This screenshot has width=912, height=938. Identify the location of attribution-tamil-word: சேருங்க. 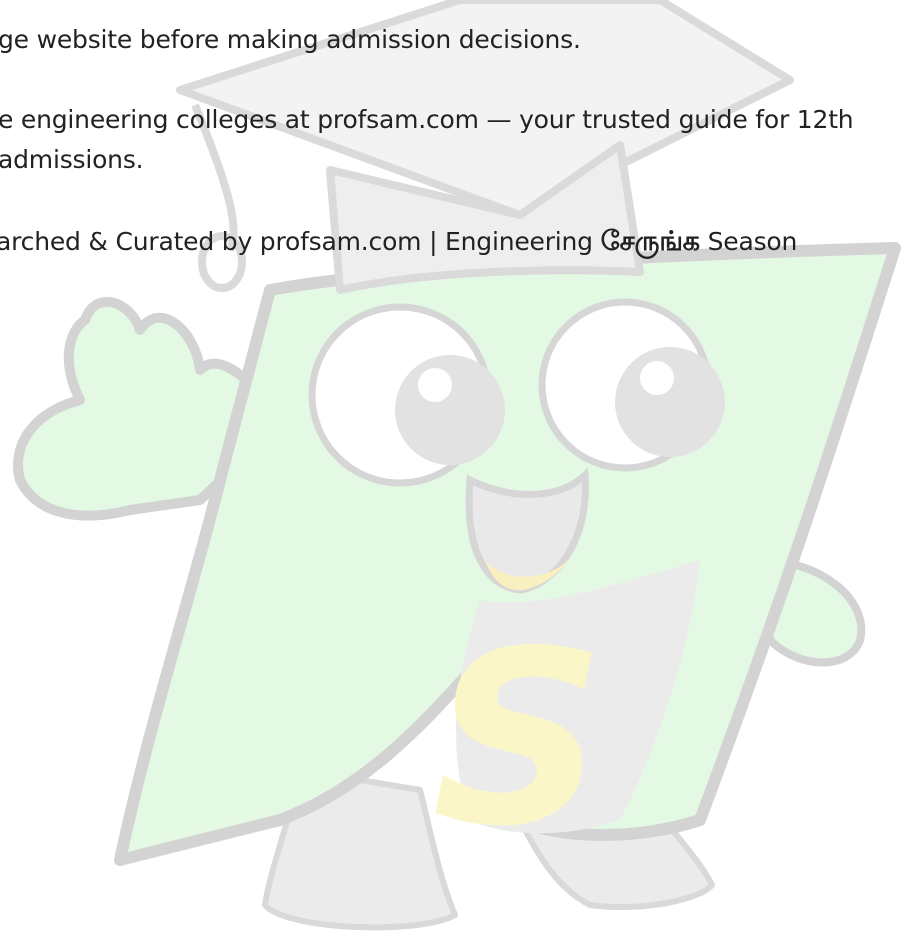
(650, 241).